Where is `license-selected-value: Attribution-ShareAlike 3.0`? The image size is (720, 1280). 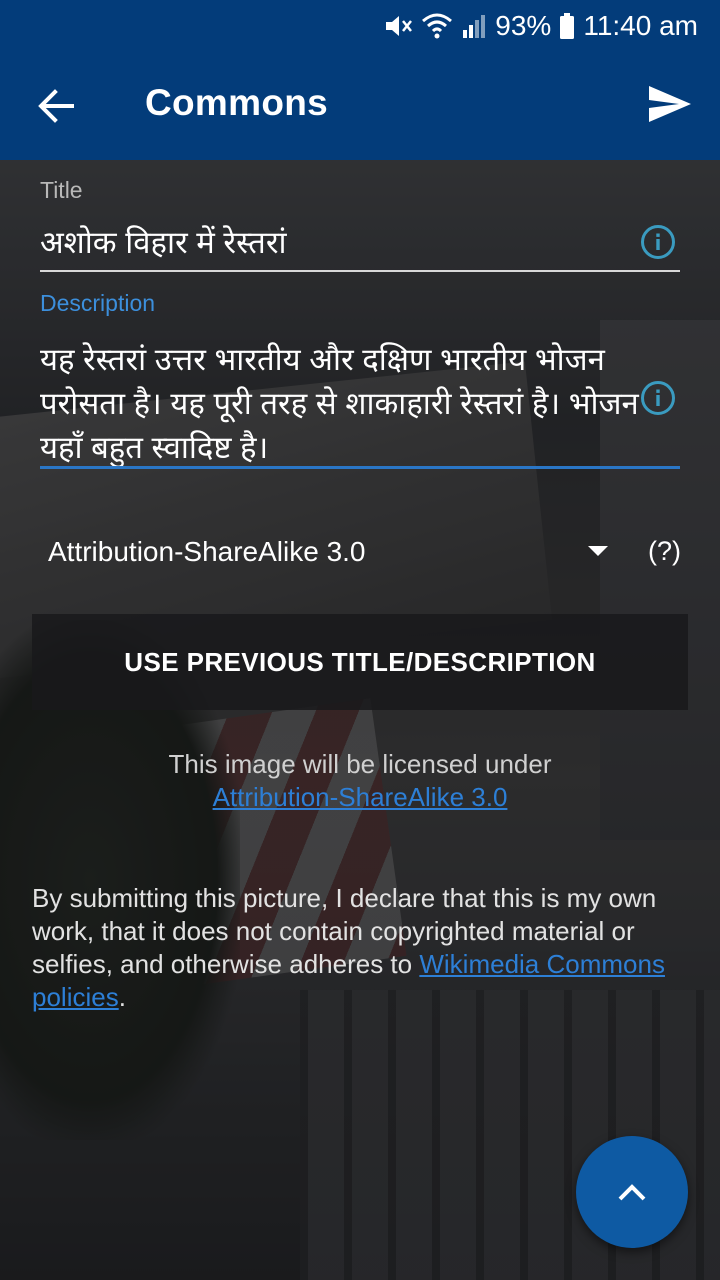
license-selected-value: Attribution-ShareAlike 3.0 is located at coordinates (207, 551).